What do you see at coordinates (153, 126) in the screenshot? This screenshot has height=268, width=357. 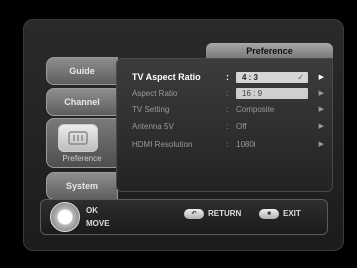 I see `setting-label: Antenna 5V` at bounding box center [153, 126].